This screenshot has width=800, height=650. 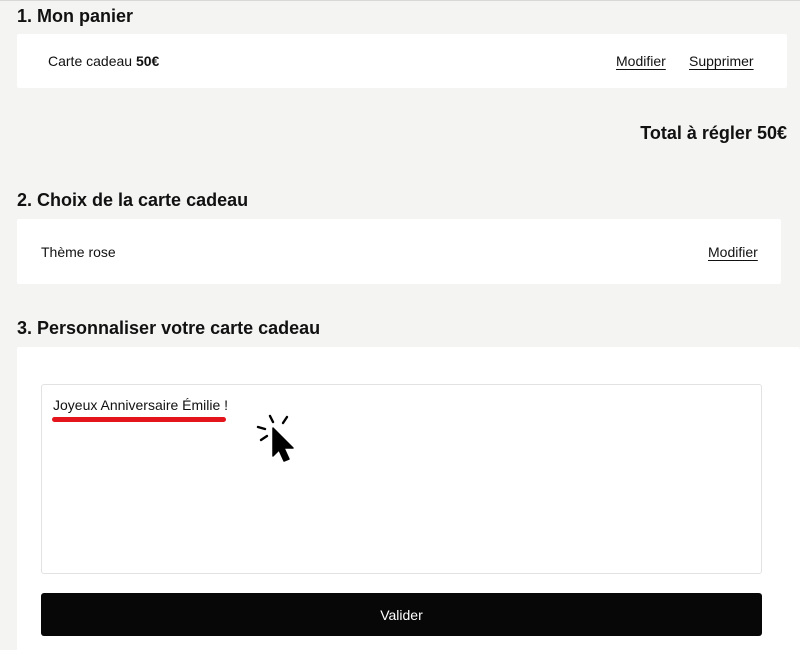 I want to click on selected-theme: Thème rose, so click(x=78, y=252).